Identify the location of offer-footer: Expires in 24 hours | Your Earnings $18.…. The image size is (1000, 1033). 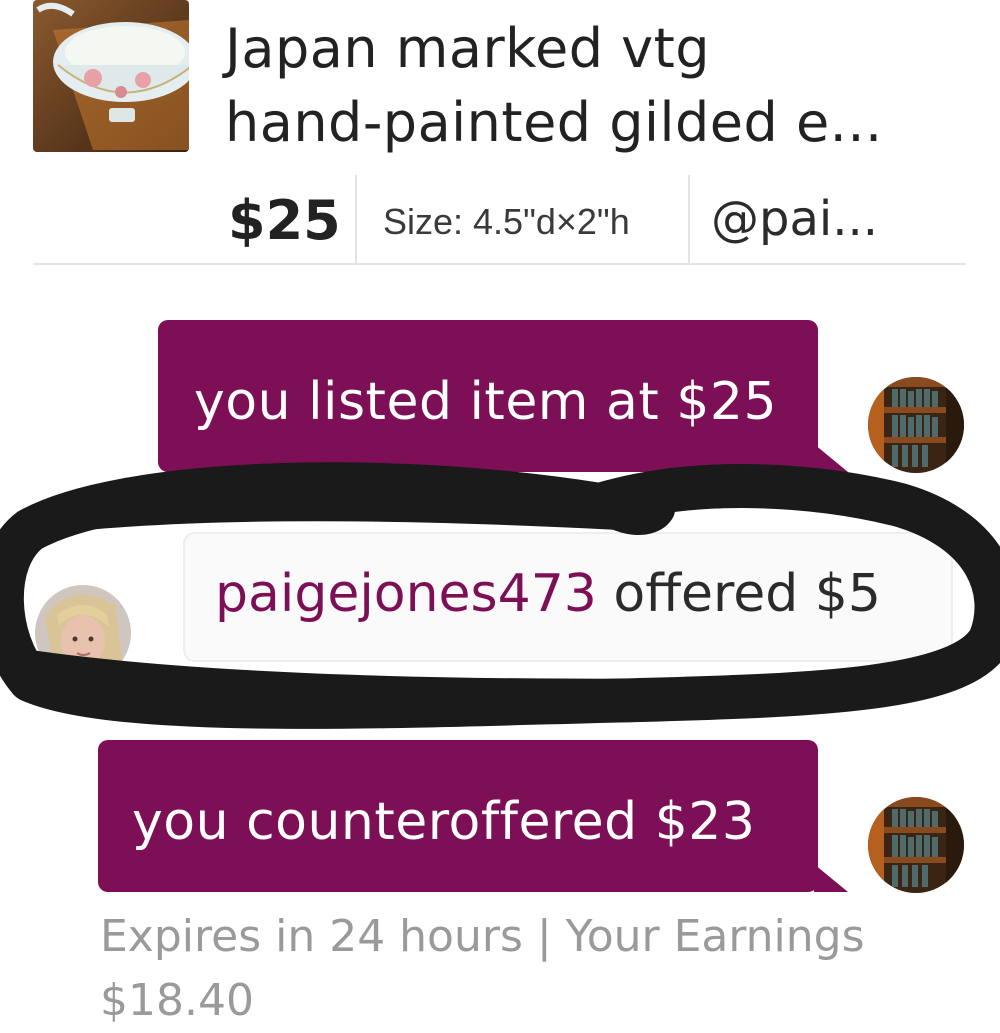
(510, 969).